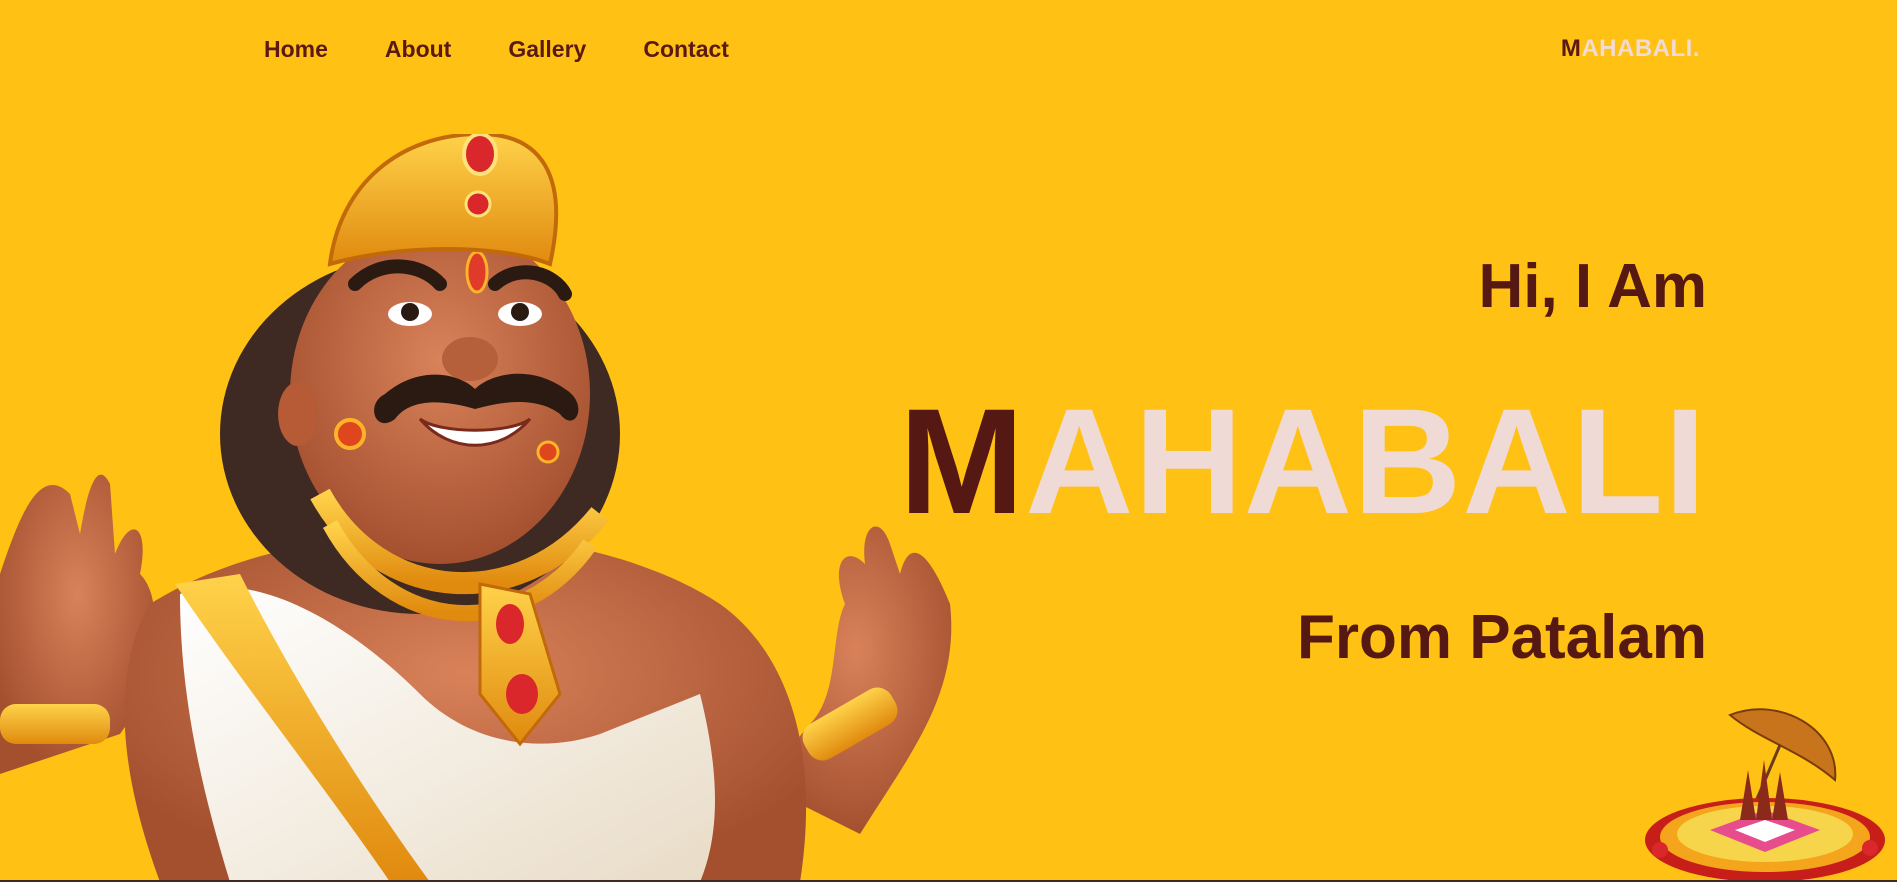 Image resolution: width=1897 pixels, height=882 pixels. I want to click on pookalam-decoration, so click(1765, 795).